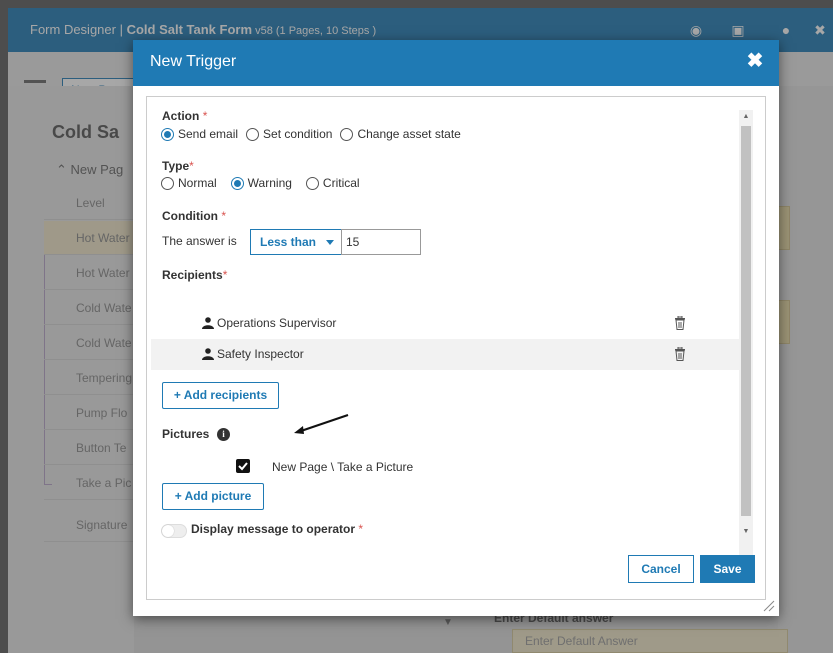 Image resolution: width=833 pixels, height=653 pixels. I want to click on checkmark-icon, so click(243, 466).